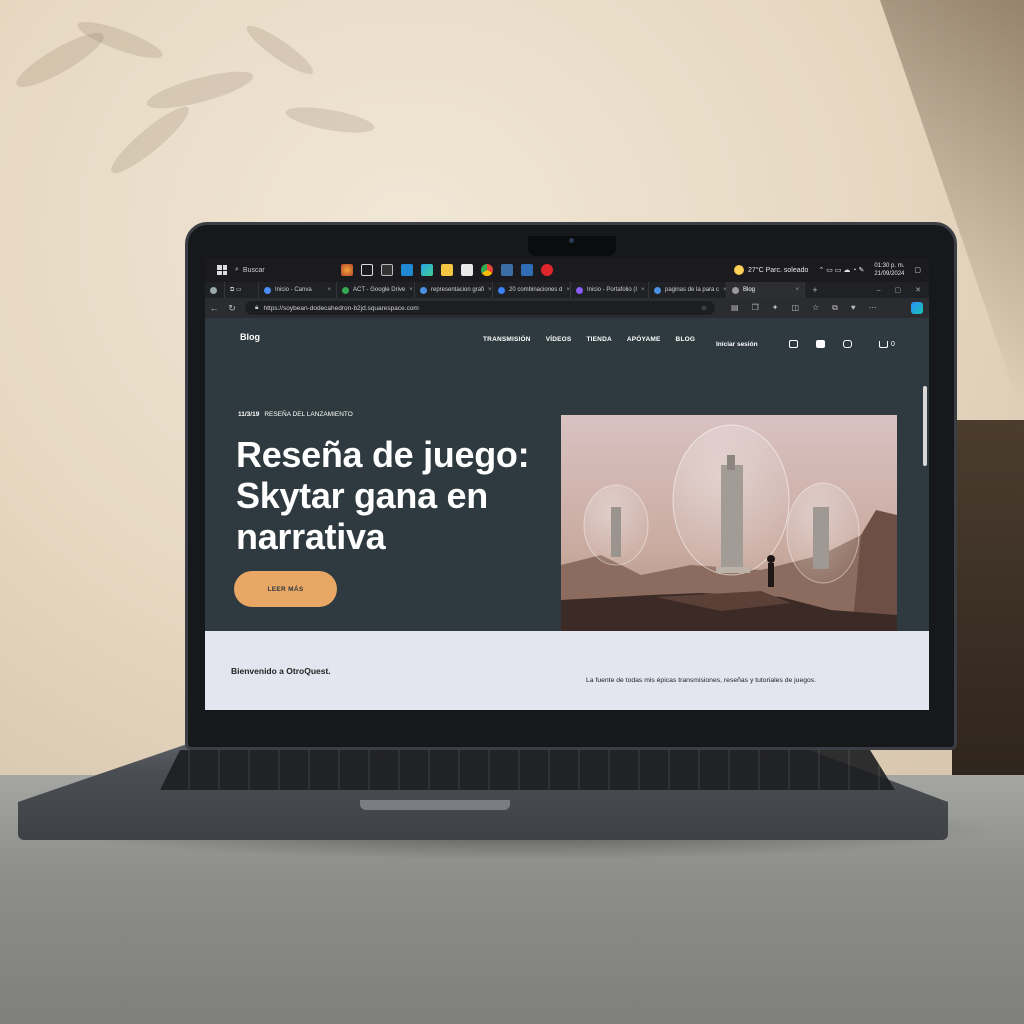 The image size is (1024, 1024). What do you see at coordinates (250, 337) in the screenshot?
I see `site-brand: Blog` at bounding box center [250, 337].